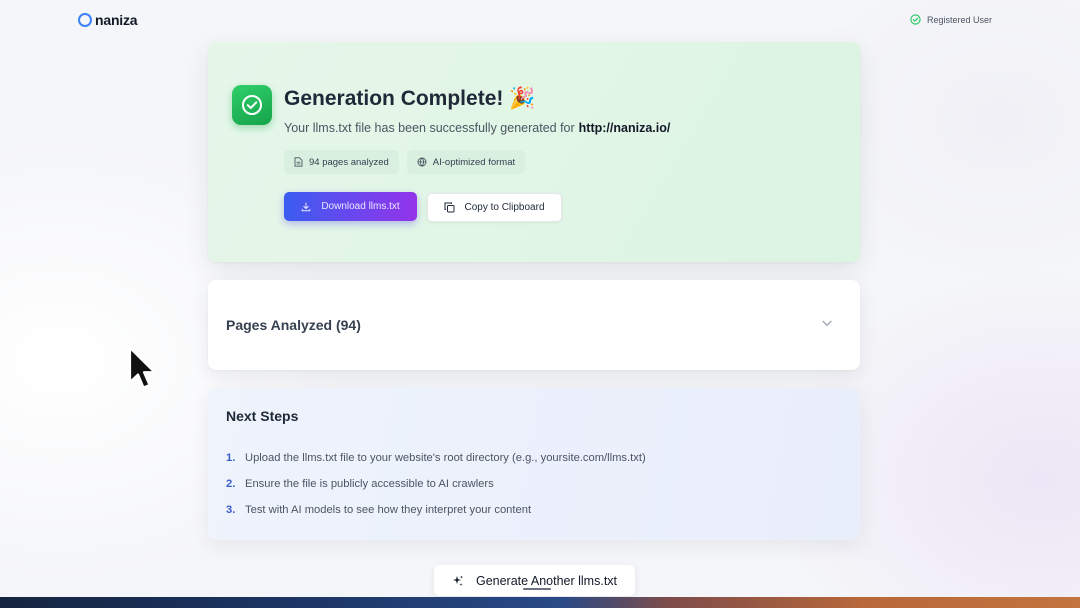 This screenshot has height=608, width=1080. Describe the element at coordinates (827, 323) in the screenshot. I see `chevron-down-icon` at that location.